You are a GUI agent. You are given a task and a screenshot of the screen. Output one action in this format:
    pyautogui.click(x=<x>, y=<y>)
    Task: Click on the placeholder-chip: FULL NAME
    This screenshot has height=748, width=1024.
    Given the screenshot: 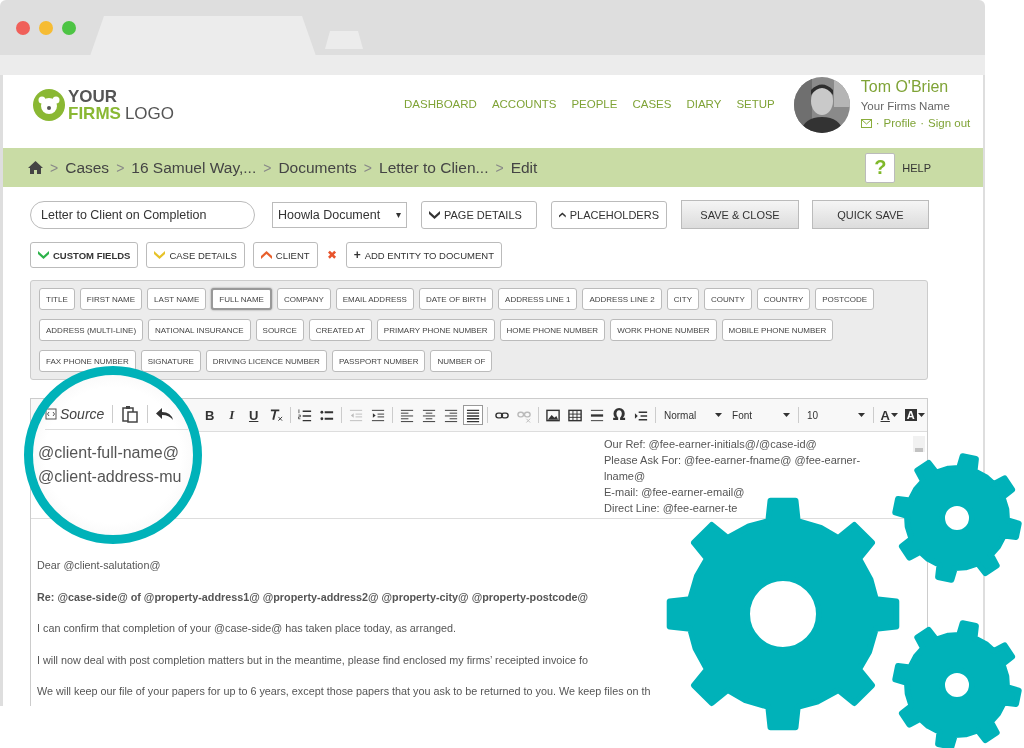 What is the action you would take?
    pyautogui.click(x=241, y=299)
    